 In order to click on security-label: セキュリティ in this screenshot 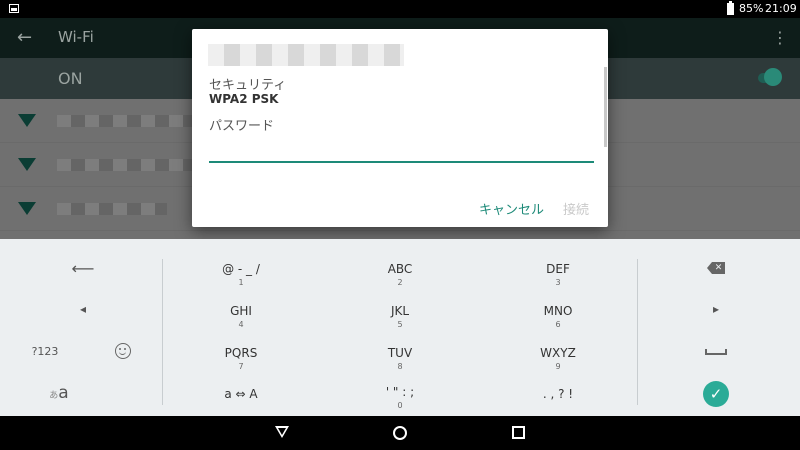, I will do `click(248, 85)`.